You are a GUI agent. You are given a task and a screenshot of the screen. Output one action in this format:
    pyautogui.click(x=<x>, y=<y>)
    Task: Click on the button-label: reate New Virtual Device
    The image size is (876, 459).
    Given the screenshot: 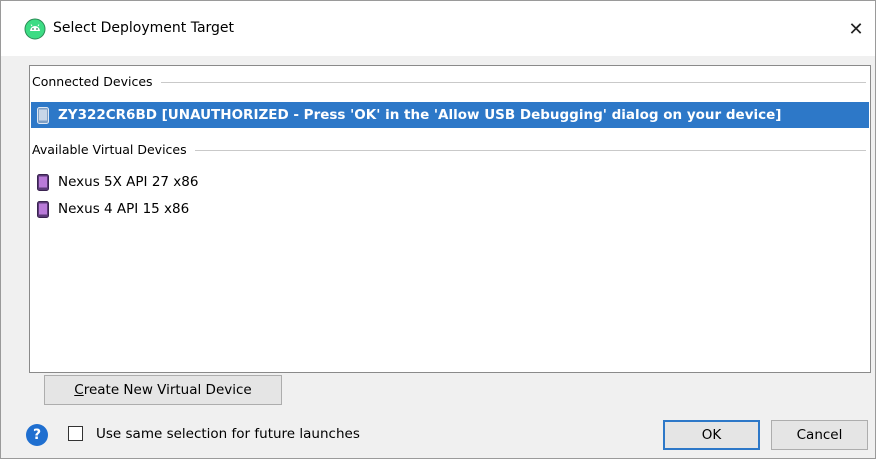 What is the action you would take?
    pyautogui.click(x=167, y=390)
    